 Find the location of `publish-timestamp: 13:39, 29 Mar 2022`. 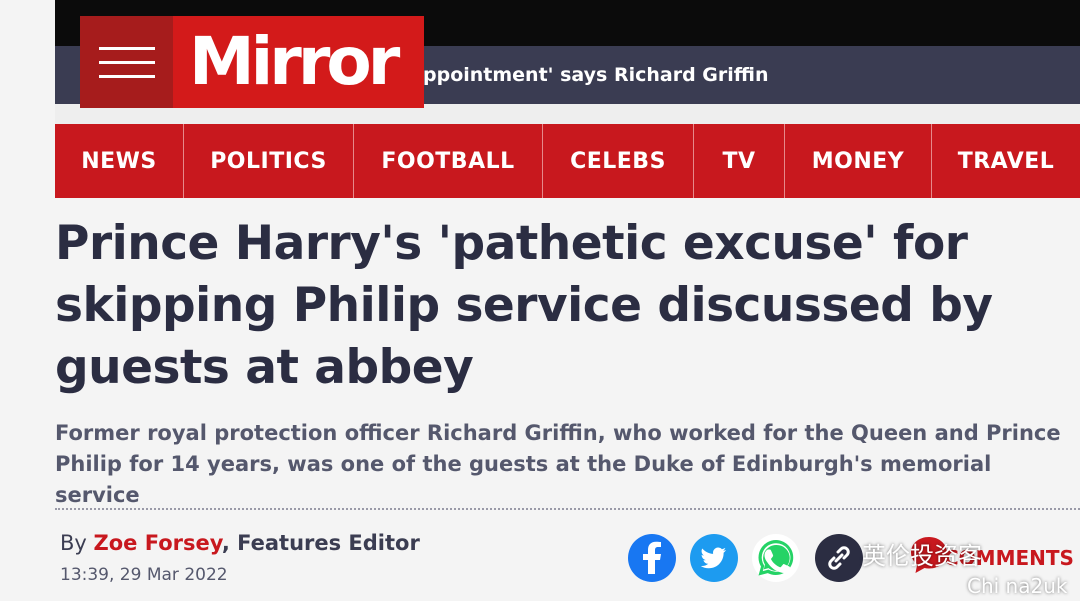

publish-timestamp: 13:39, 29 Mar 2022 is located at coordinates (144, 575).